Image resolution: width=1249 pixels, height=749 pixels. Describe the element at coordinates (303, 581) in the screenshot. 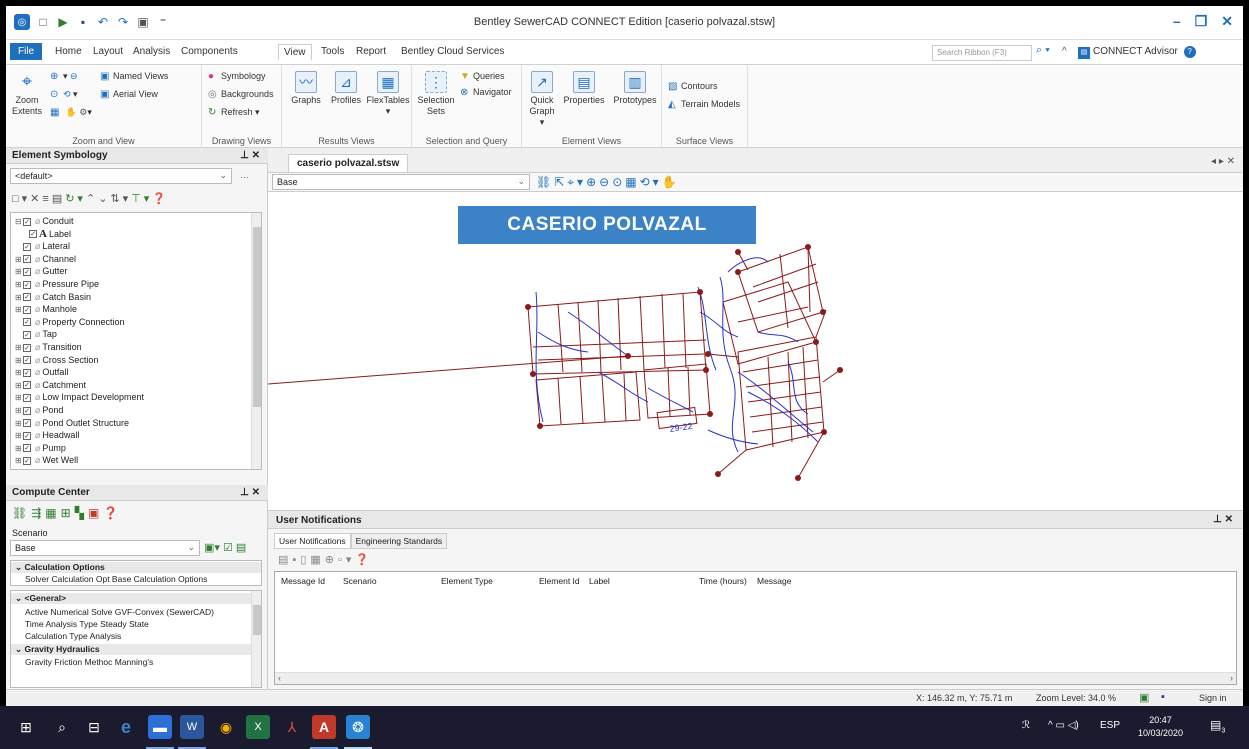

I see `column-header: Message Id` at that location.